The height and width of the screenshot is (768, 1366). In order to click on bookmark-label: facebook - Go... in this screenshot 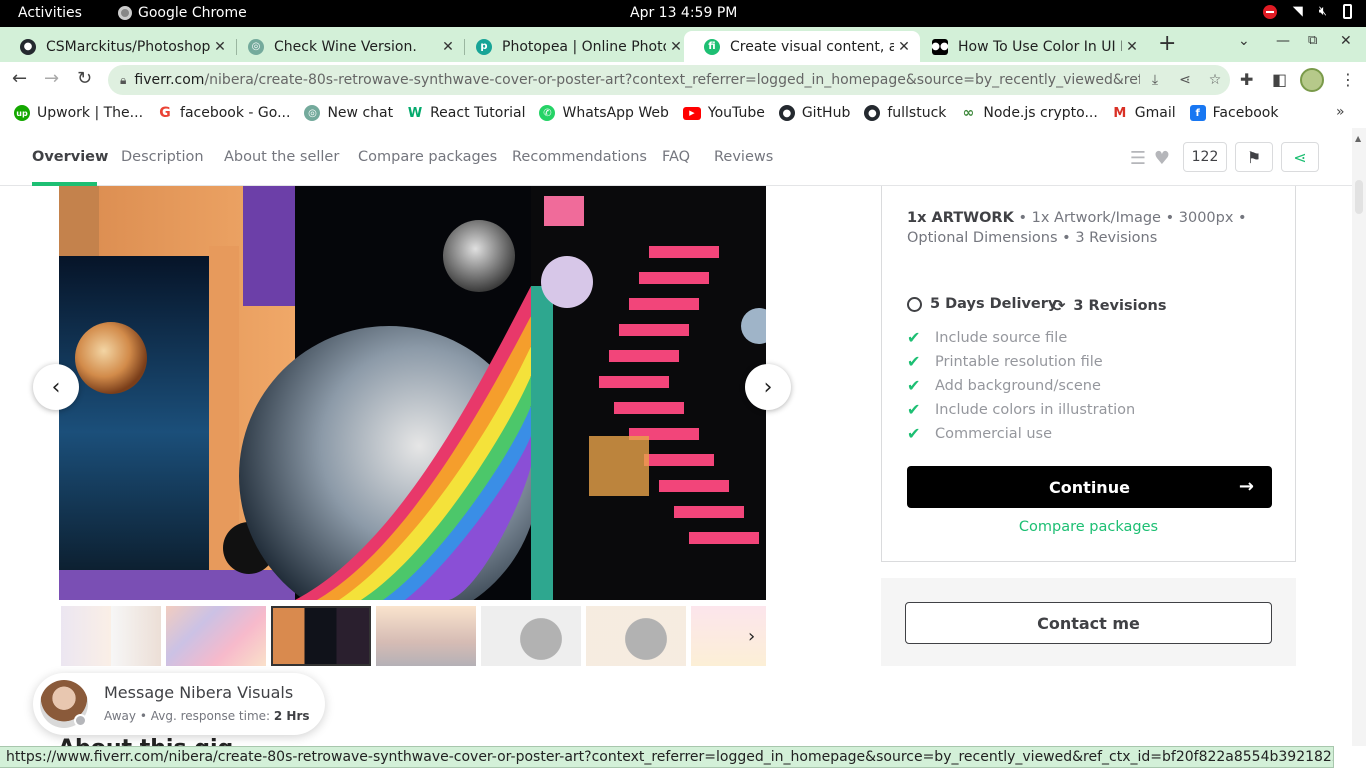, I will do `click(235, 113)`.